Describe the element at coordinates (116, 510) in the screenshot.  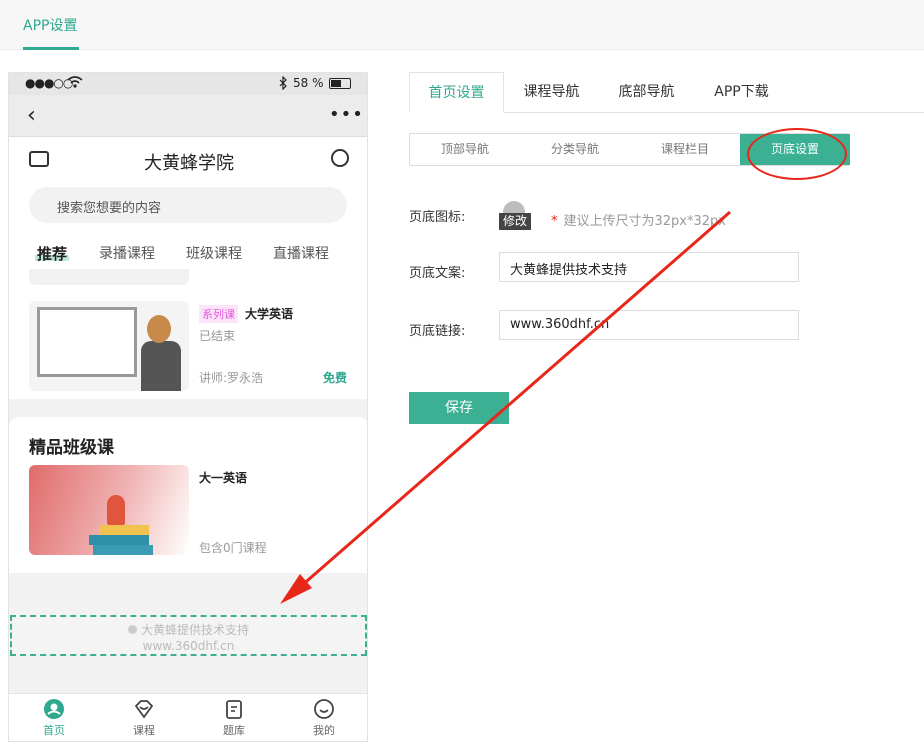
I see `reader-figure` at that location.